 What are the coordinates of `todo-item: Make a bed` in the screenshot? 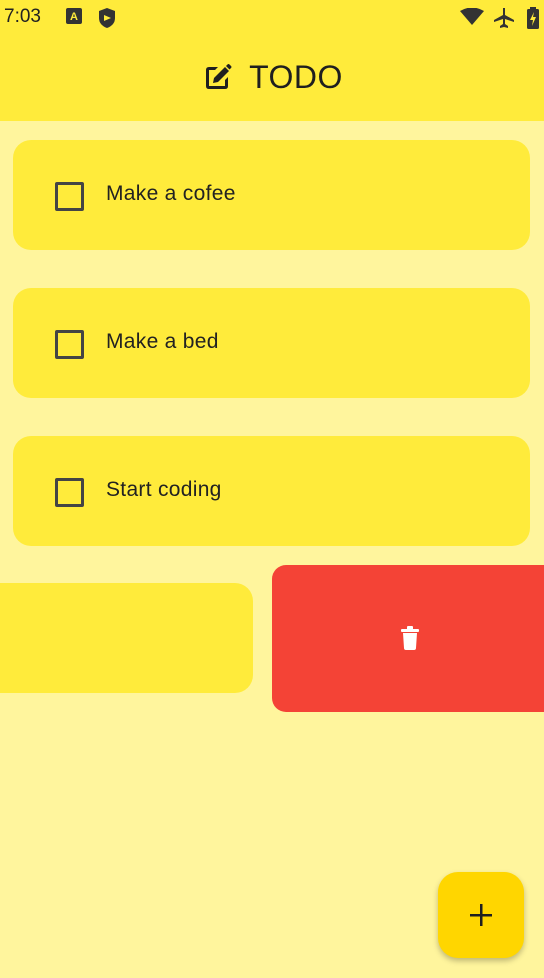 It's located at (271, 343).